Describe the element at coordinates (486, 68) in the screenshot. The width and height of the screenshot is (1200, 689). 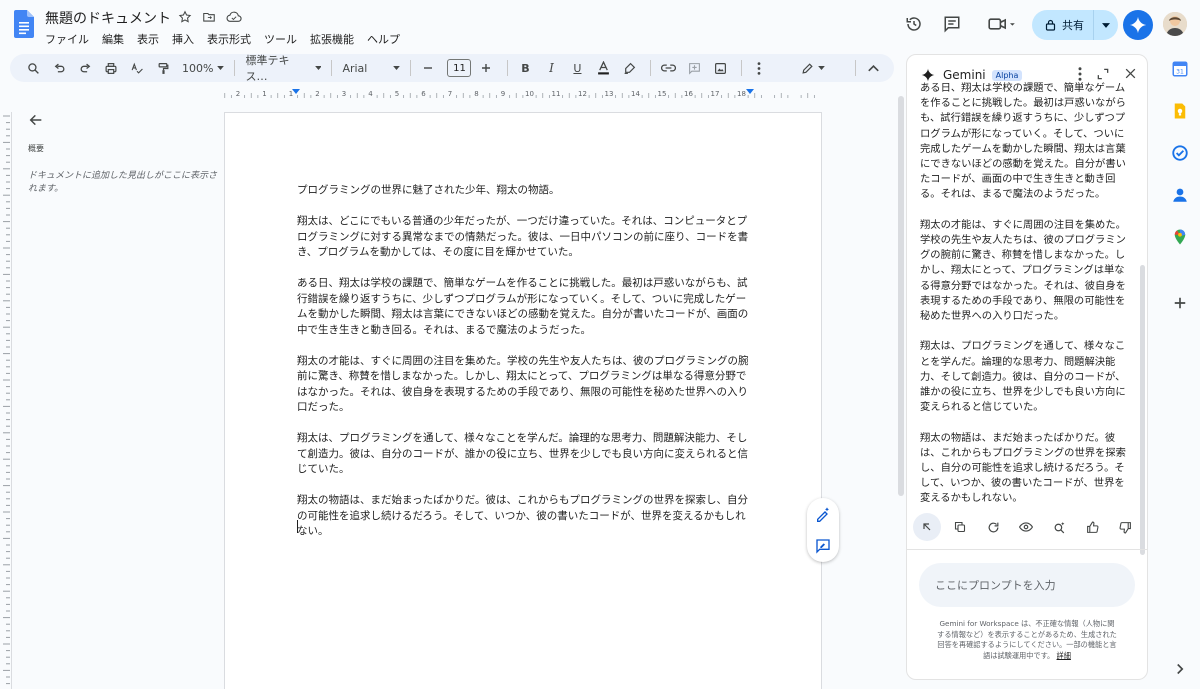
I see `increase-font-size-icon` at that location.